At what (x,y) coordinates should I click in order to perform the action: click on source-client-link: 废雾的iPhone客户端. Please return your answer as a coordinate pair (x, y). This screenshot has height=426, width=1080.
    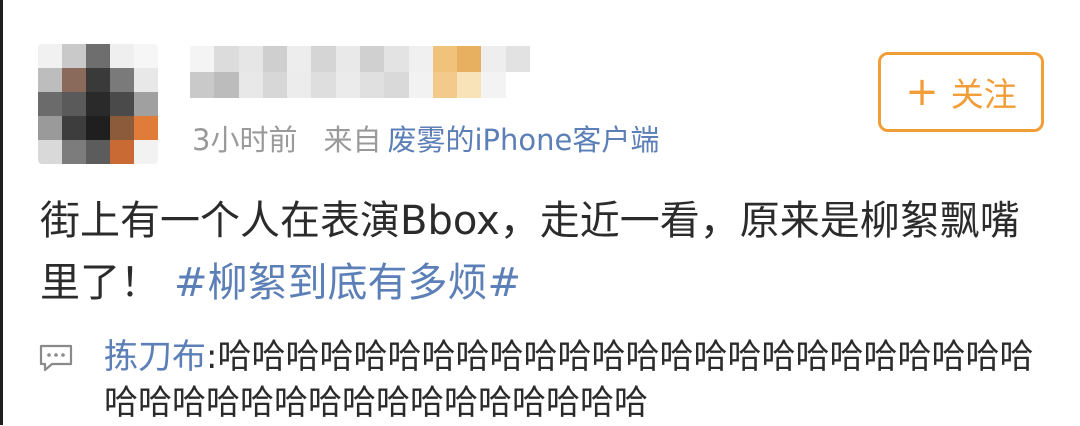
    Looking at the image, I should click on (523, 138).